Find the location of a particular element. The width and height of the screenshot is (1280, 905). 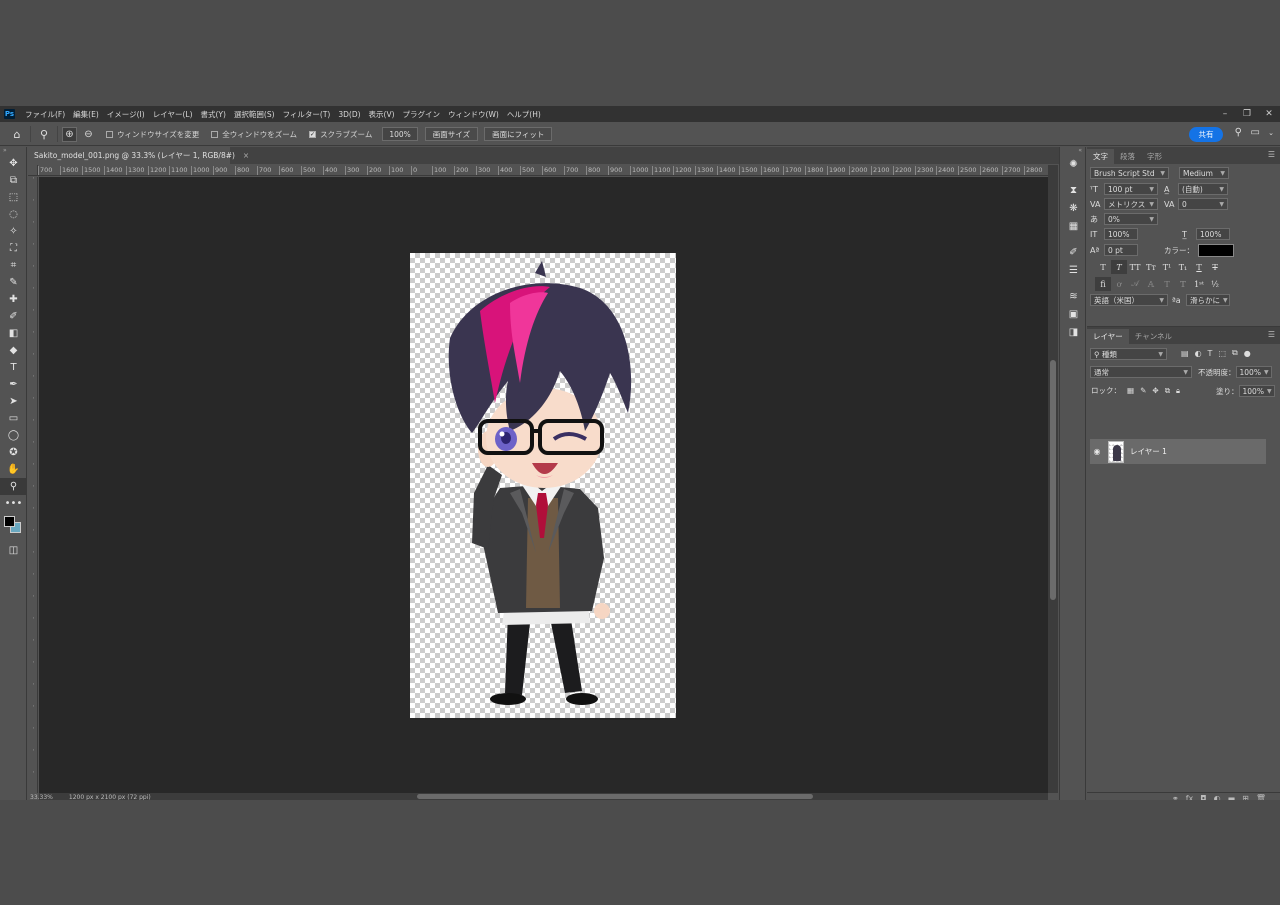

brush-tool-icon: ✐ is located at coordinates (13, 316).